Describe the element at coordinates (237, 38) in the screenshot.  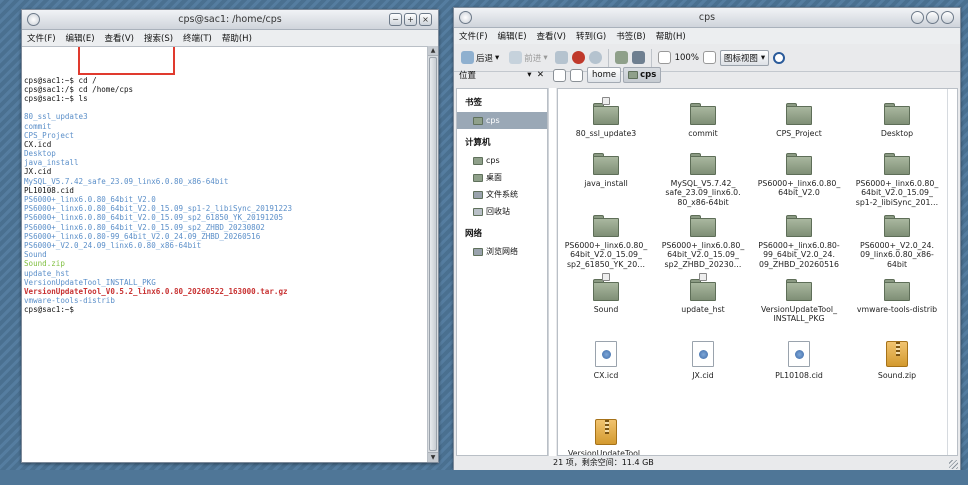
I see `terminal-menu-item-5: 帮助(H)` at that location.